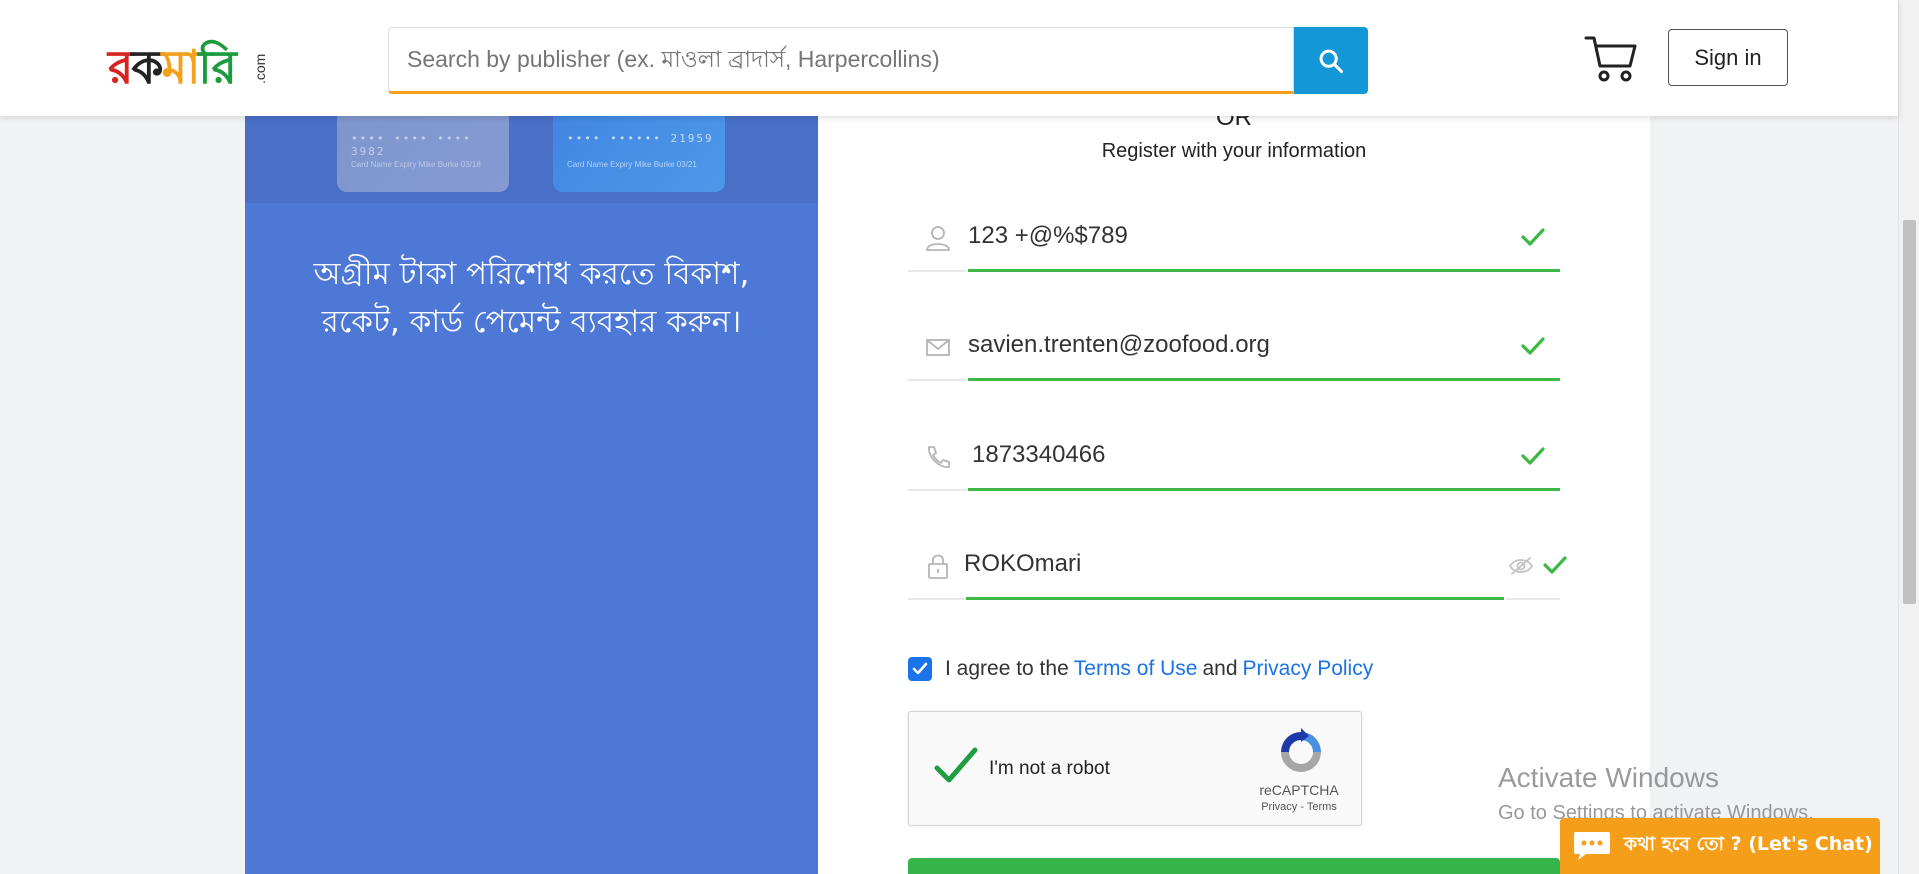 The image size is (1919, 874). Describe the element at coordinates (1279, 807) in the screenshot. I see `recaptcha-privacy-link: Privacy` at that location.